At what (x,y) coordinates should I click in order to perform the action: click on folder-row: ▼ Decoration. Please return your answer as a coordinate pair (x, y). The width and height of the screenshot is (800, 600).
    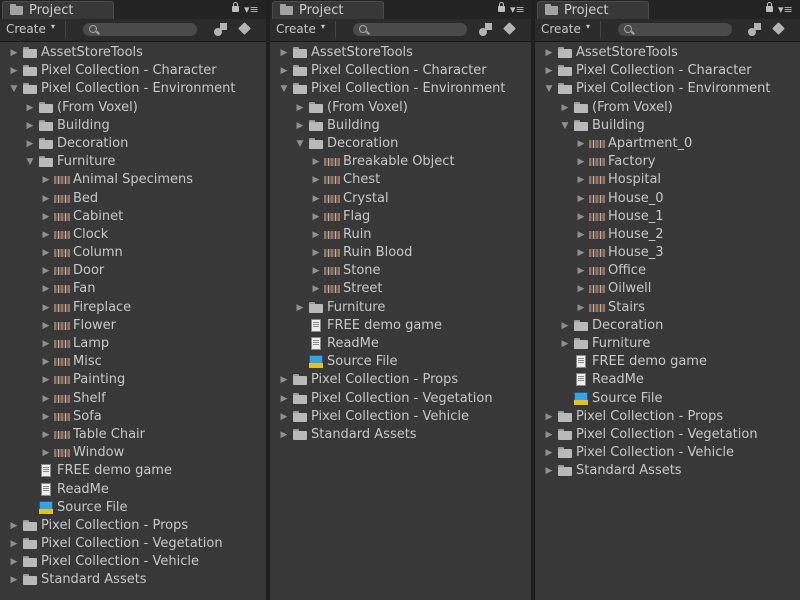
    Looking at the image, I should click on (400, 144).